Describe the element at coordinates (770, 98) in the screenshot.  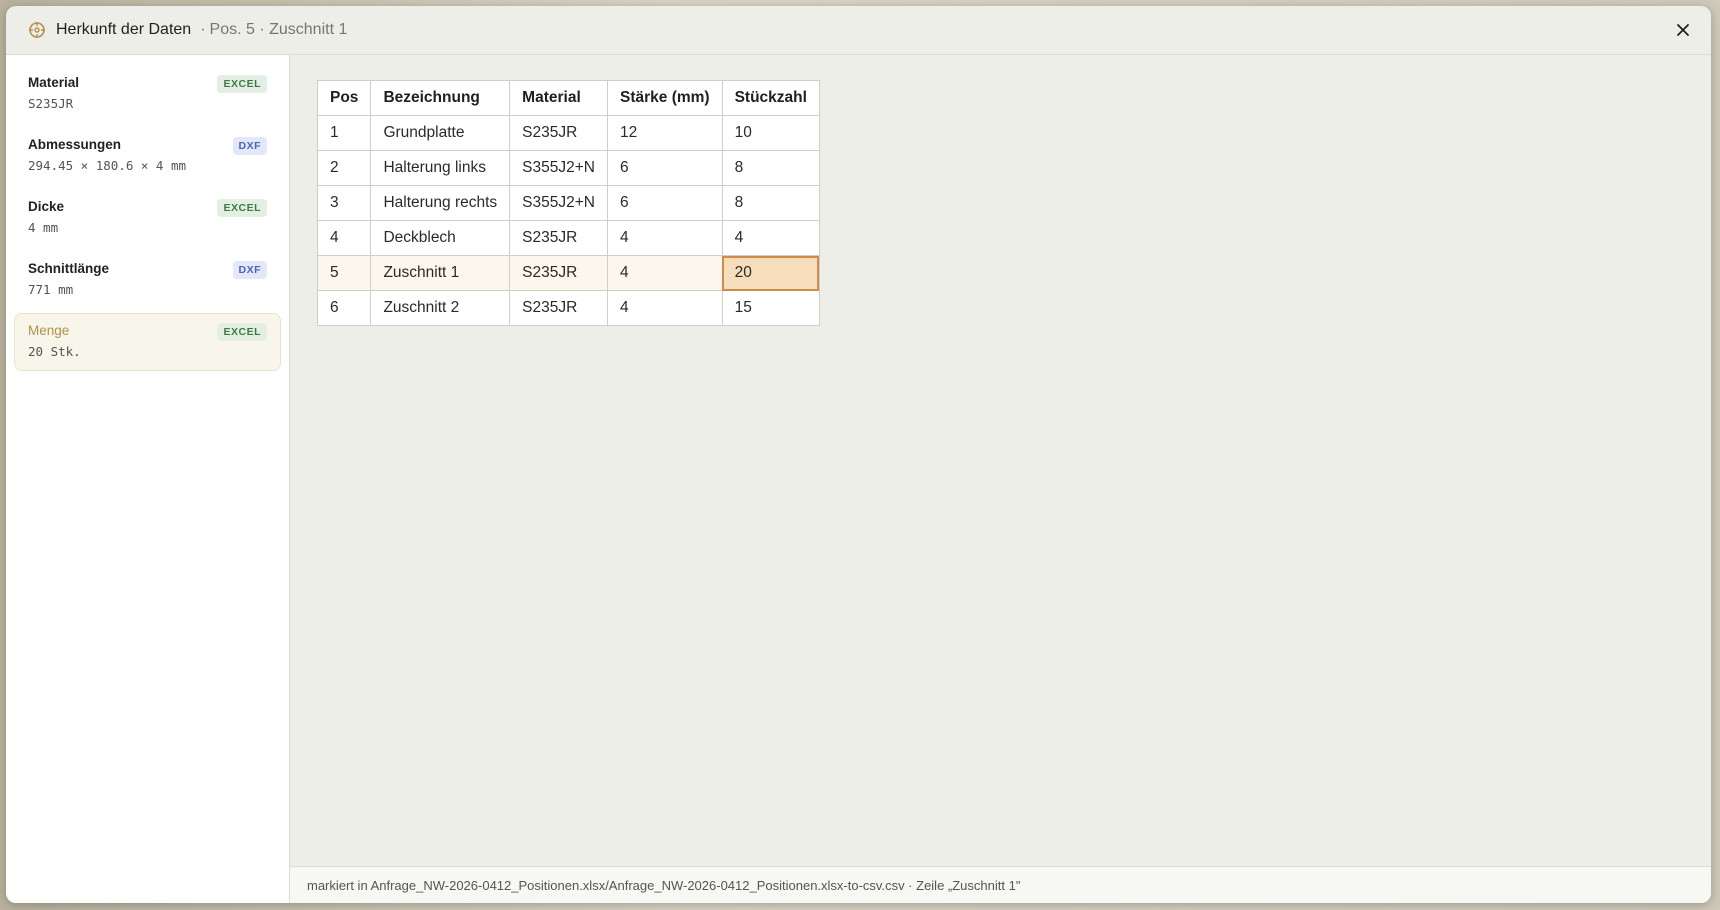
I see `column-header: Stückzahl` at that location.